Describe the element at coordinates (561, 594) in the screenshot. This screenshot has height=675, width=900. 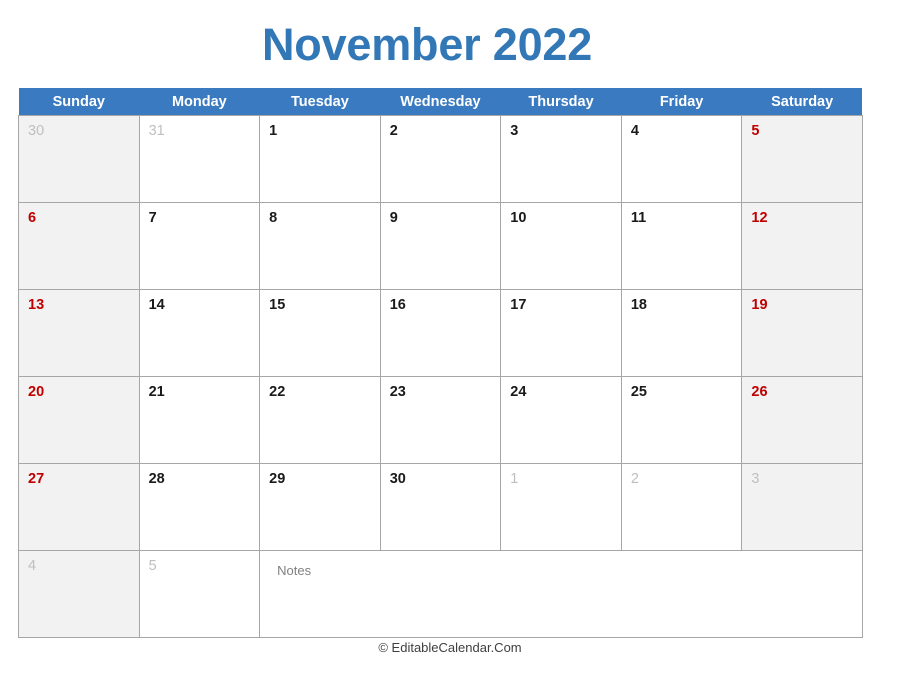
I see `notes-cell: Notes` at that location.